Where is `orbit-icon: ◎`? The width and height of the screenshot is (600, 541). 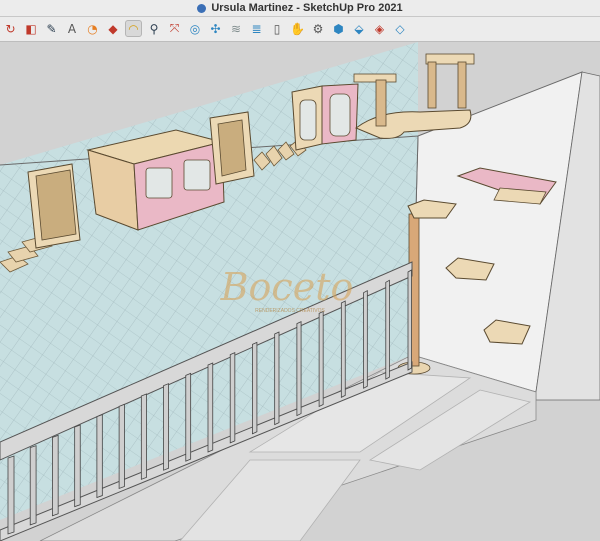
orbit-icon: ◎ is located at coordinates (195, 28).